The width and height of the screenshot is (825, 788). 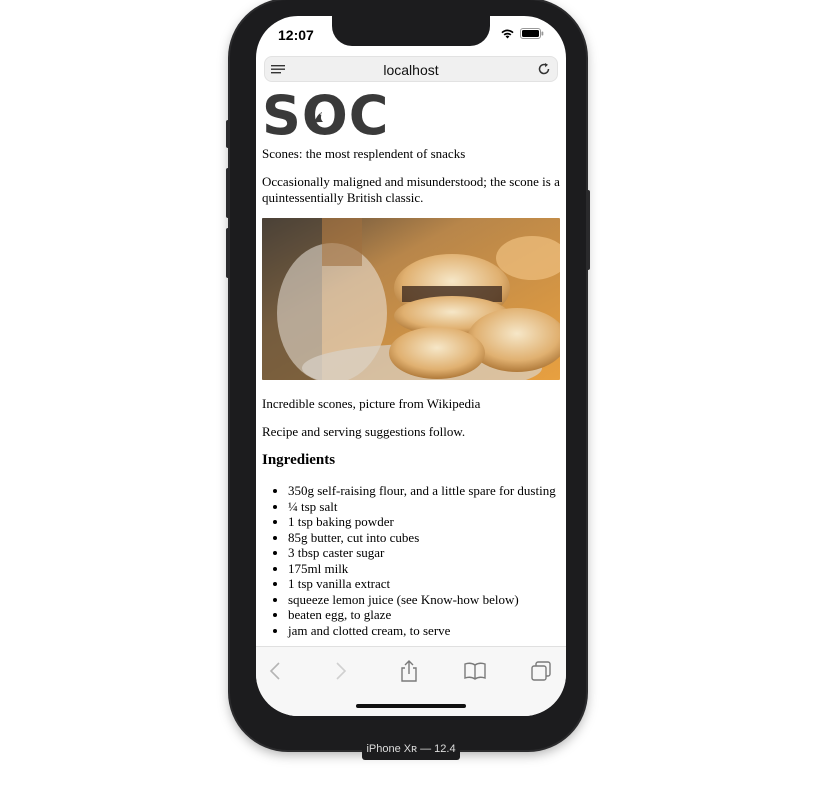 I want to click on url-text: localhost, so click(x=411, y=70).